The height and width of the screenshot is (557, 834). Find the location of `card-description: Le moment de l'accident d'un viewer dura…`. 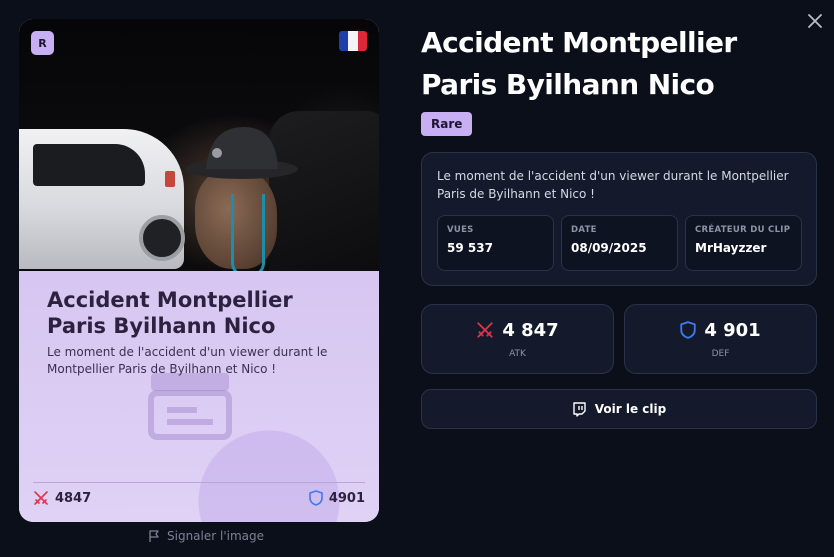

card-description: Le moment de l'accident d'un viewer dura… is located at coordinates (187, 360).